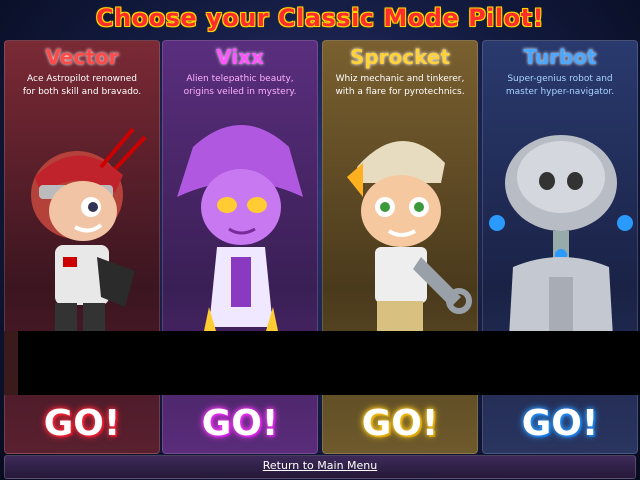 This screenshot has width=640, height=480. What do you see at coordinates (82, 238) in the screenshot?
I see `pilot-portrait-vector` at bounding box center [82, 238].